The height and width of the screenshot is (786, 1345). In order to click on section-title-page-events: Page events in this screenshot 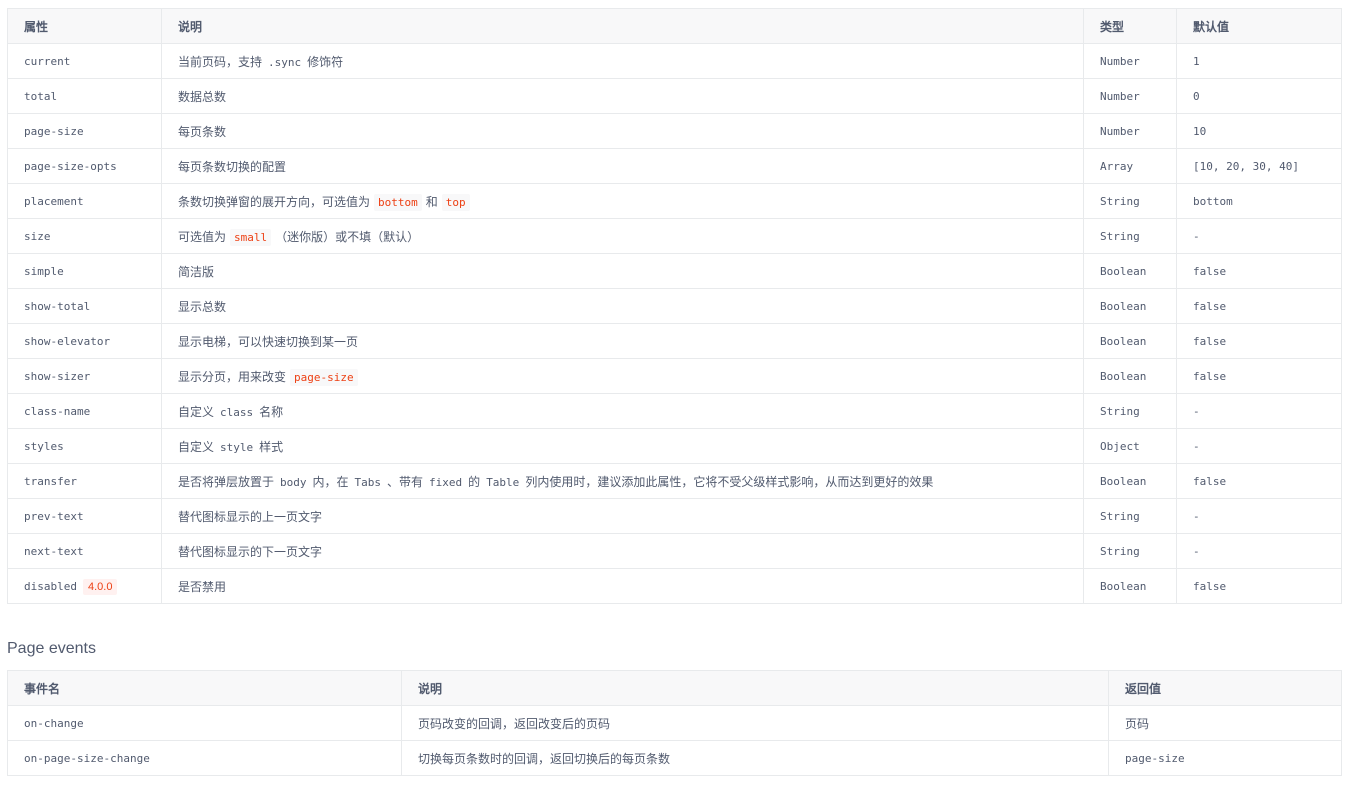, I will do `click(51, 648)`.